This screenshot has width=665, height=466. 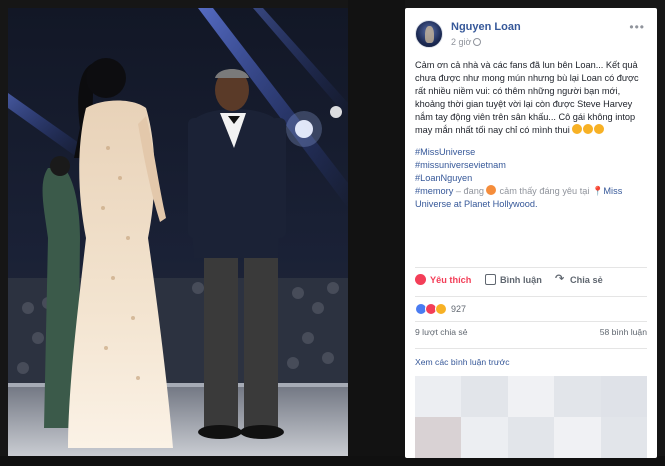 I want to click on like-label: Yêu thích, so click(x=451, y=279).